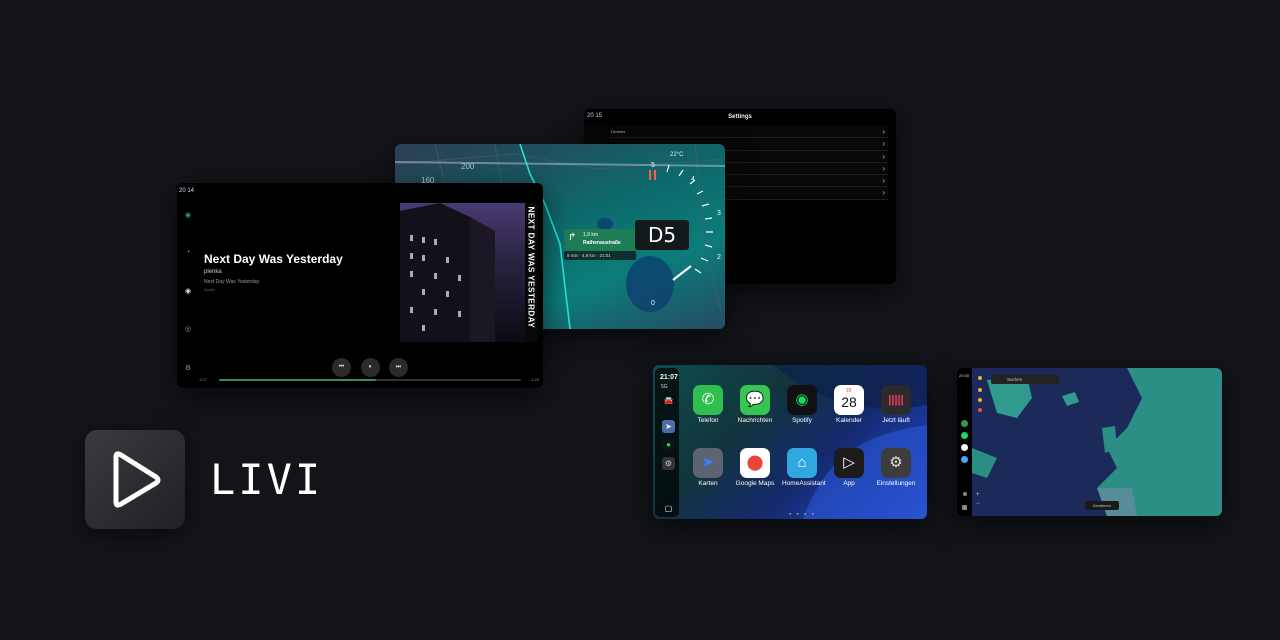 Image resolution: width=1280 pixels, height=640 pixels. I want to click on tach-label: 0, so click(653, 303).